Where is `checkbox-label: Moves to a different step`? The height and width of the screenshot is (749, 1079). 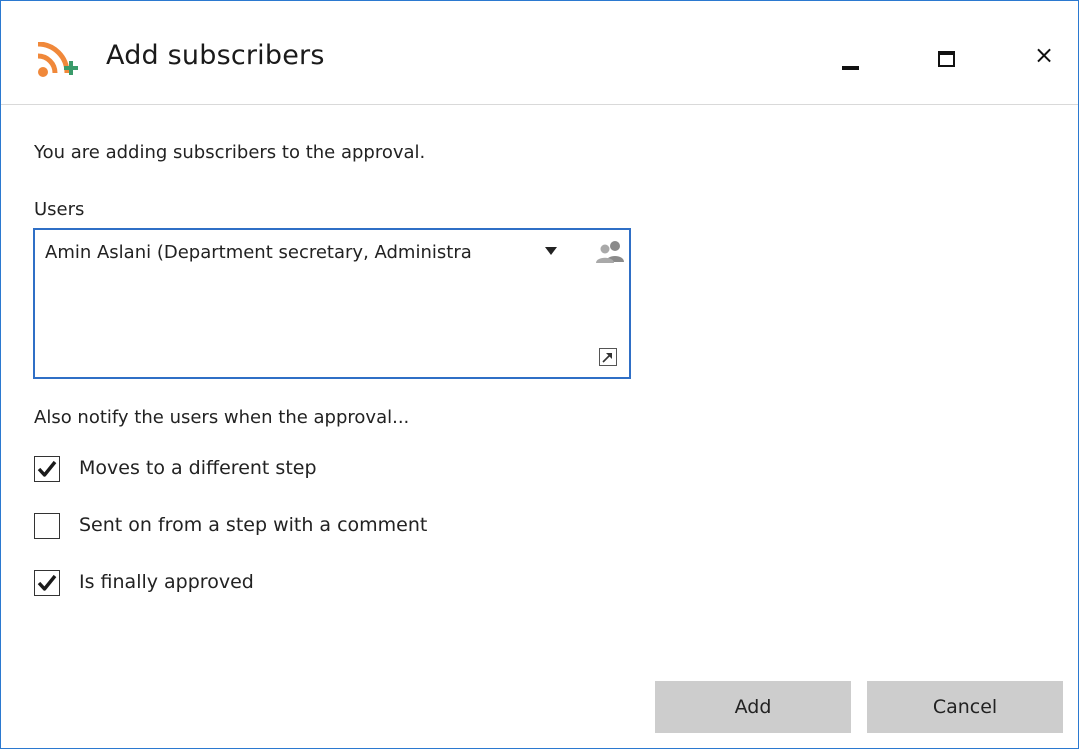 checkbox-label: Moves to a different step is located at coordinates (198, 468).